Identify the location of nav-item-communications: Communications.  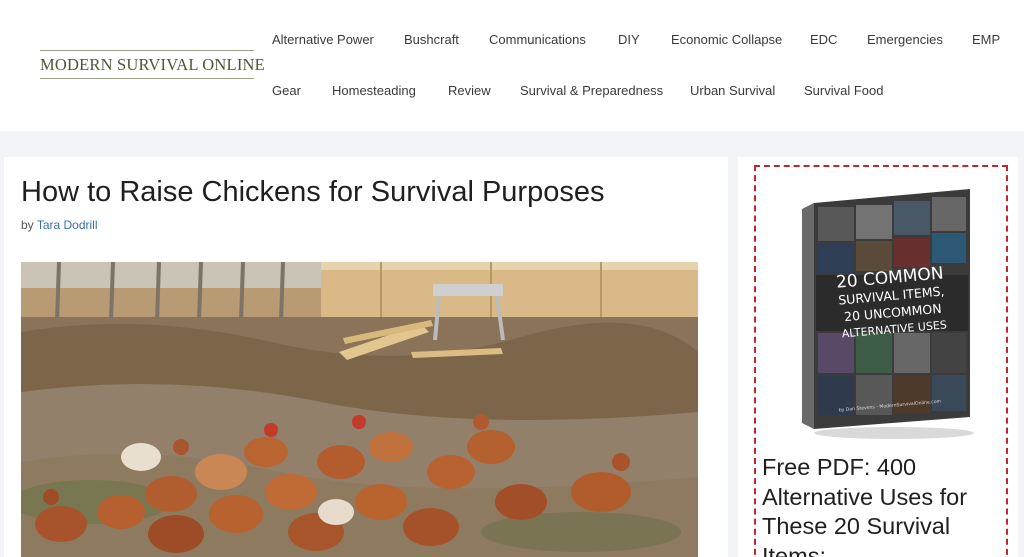
(537, 39).